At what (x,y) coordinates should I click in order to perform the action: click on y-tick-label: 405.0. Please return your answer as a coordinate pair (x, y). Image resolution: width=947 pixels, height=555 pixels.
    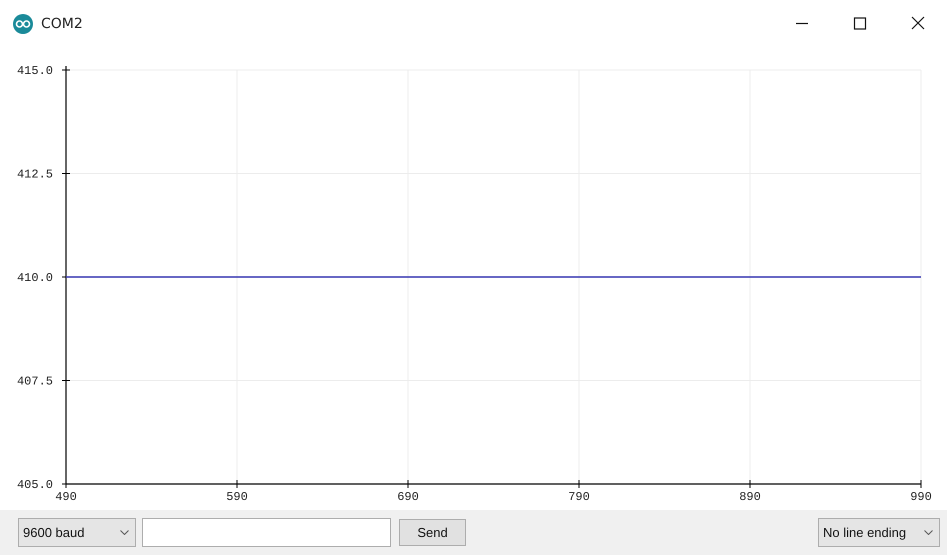
    Looking at the image, I should click on (34, 485).